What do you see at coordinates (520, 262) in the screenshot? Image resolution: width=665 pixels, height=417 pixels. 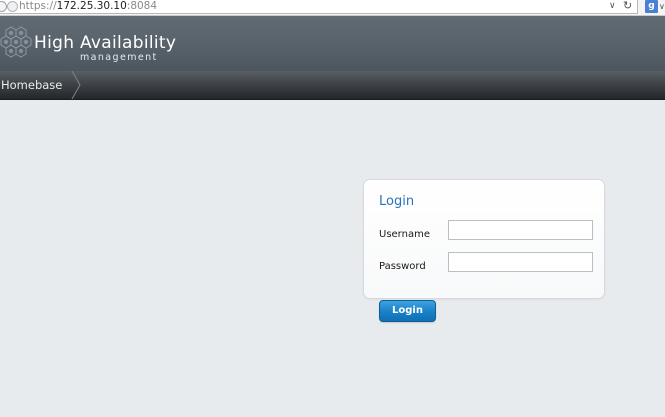 I see `password-field` at bounding box center [520, 262].